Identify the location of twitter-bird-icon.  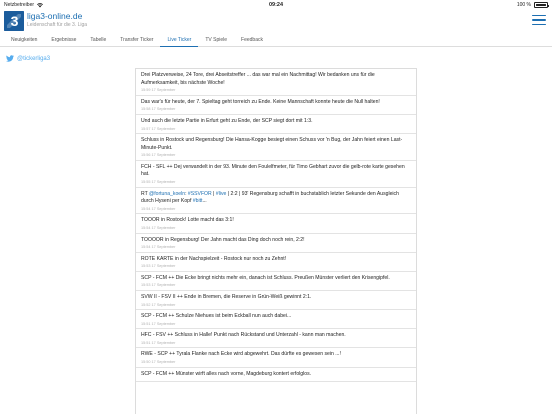
(10, 58).